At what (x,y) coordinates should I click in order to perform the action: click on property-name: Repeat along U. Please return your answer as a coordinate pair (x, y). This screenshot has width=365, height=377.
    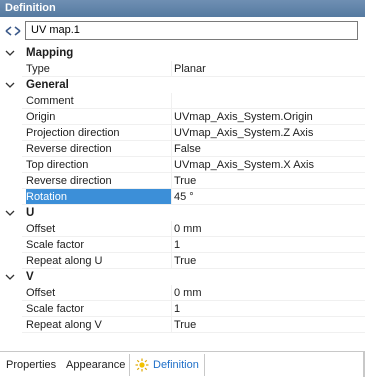
    Looking at the image, I should click on (64, 261).